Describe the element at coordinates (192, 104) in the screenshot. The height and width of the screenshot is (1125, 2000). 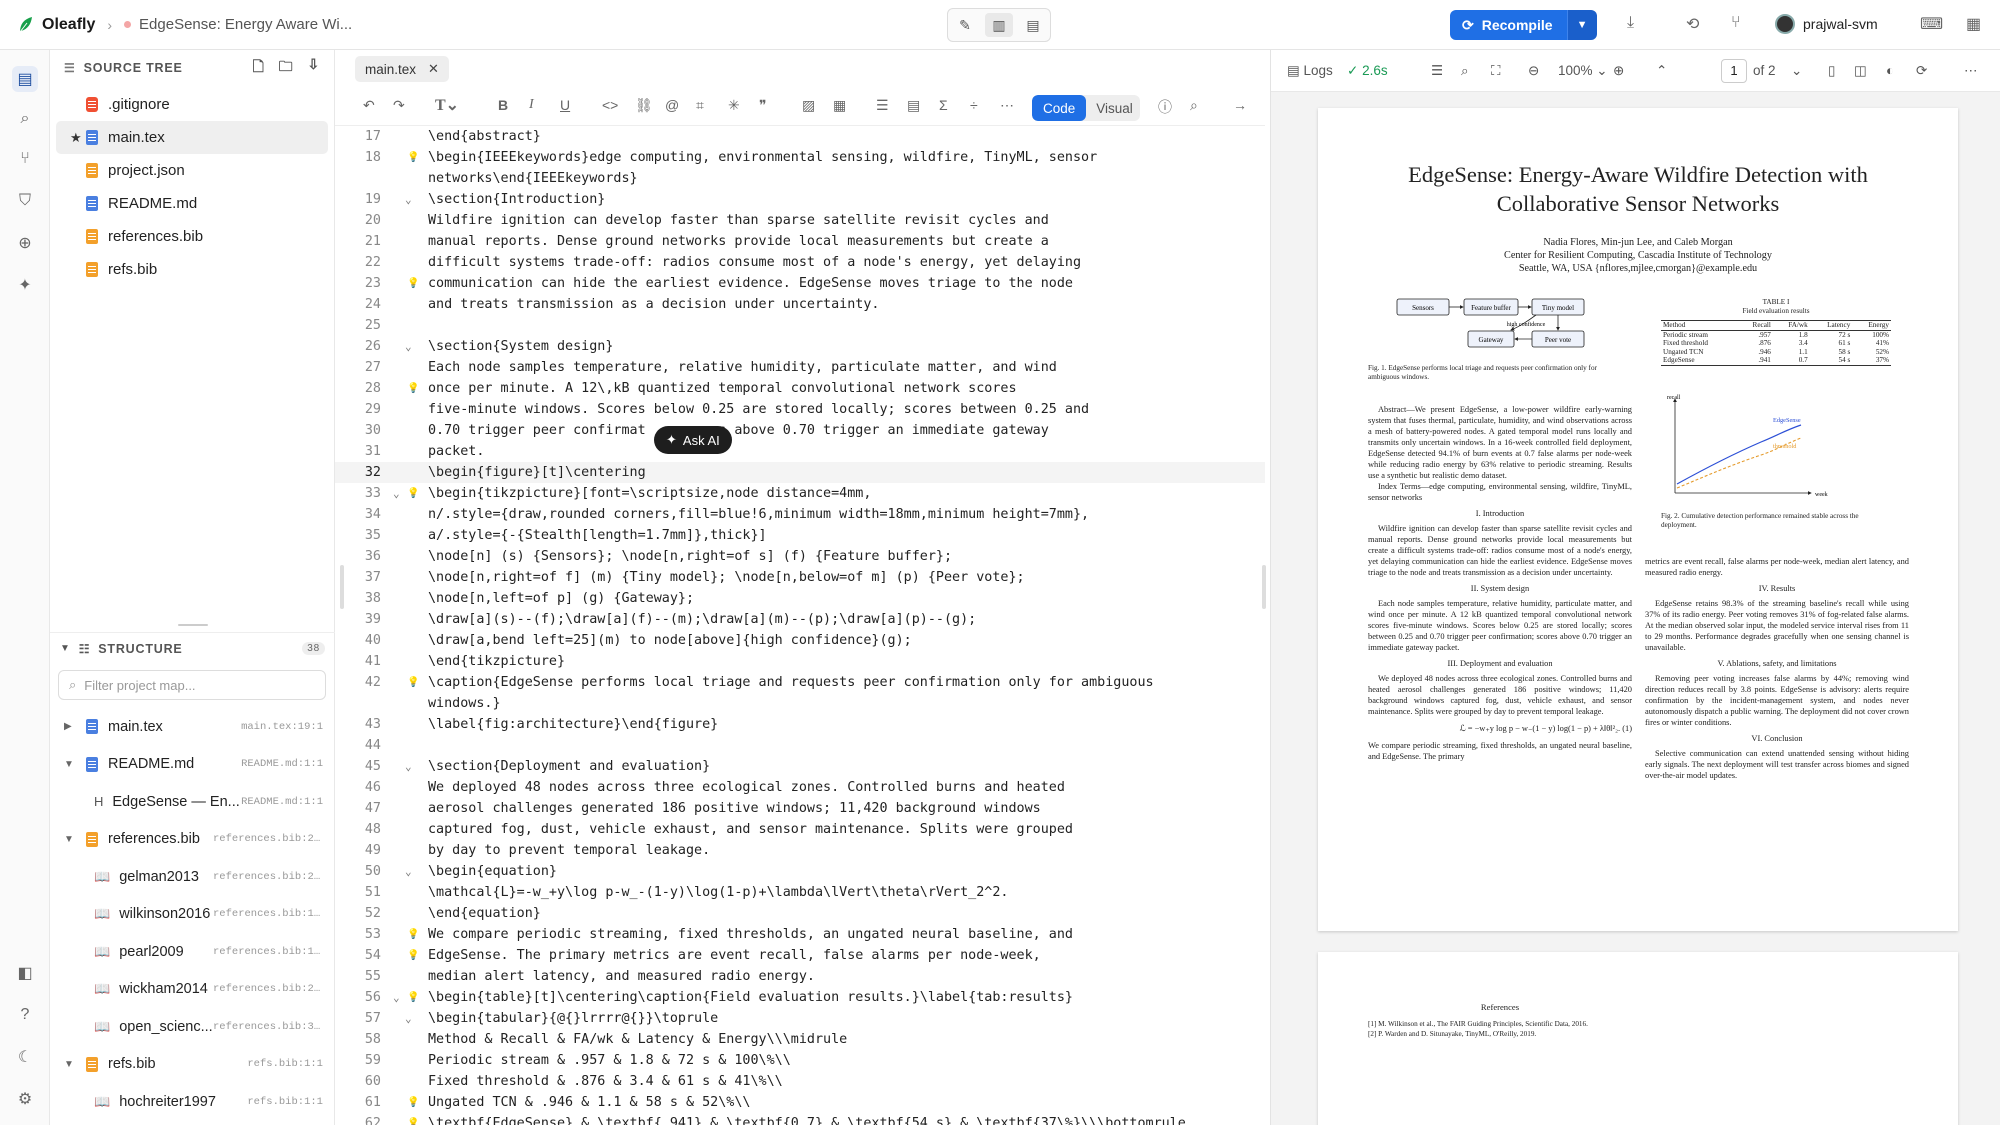
I see `file-item: .gitignore` at that location.